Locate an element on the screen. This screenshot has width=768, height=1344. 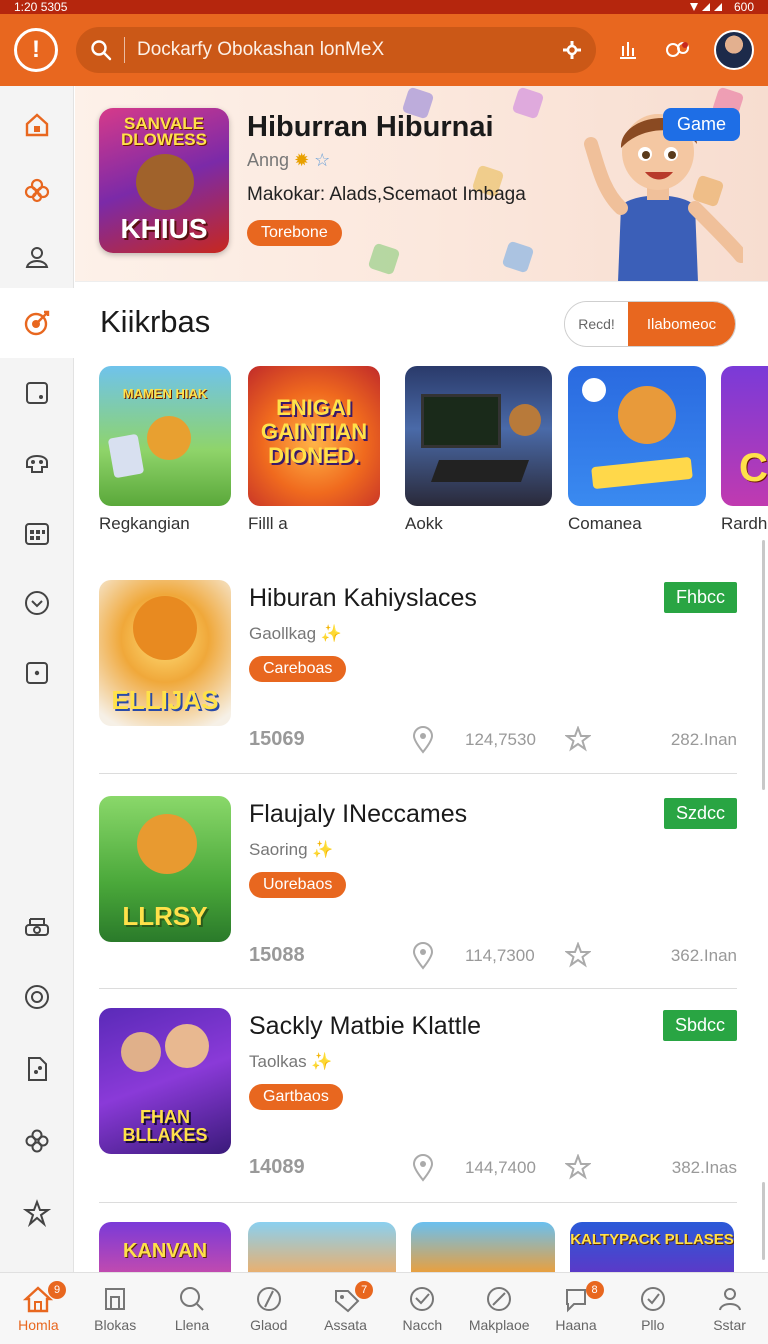
search-bar: Dockarfy Obokashan lonMeX is located at coordinates (336, 50).